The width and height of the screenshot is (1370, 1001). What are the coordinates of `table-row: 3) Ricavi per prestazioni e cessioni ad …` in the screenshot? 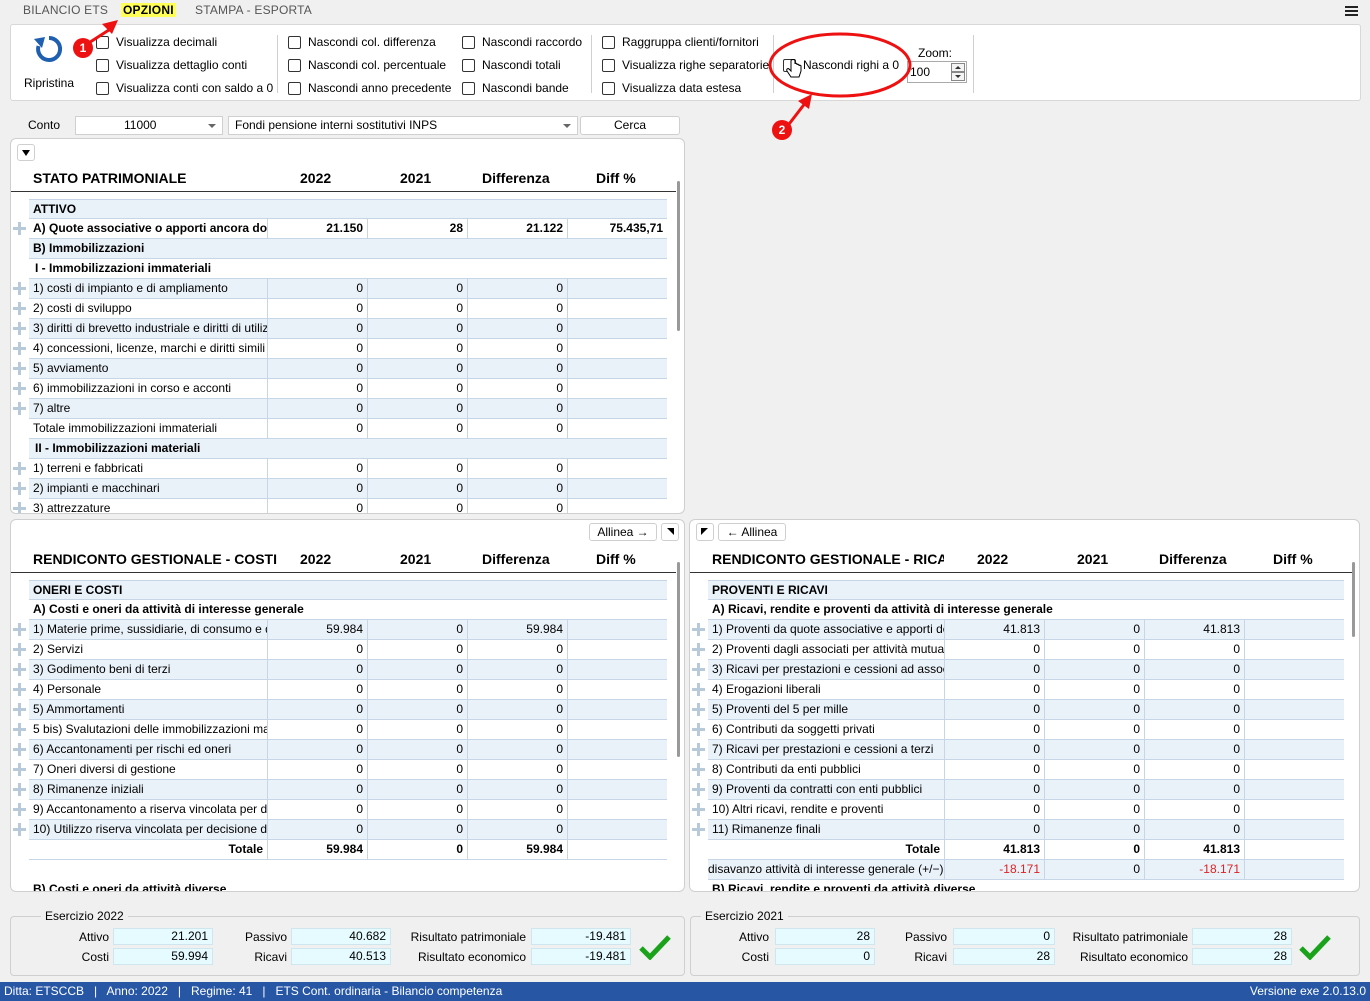 It's located at (1018, 670).